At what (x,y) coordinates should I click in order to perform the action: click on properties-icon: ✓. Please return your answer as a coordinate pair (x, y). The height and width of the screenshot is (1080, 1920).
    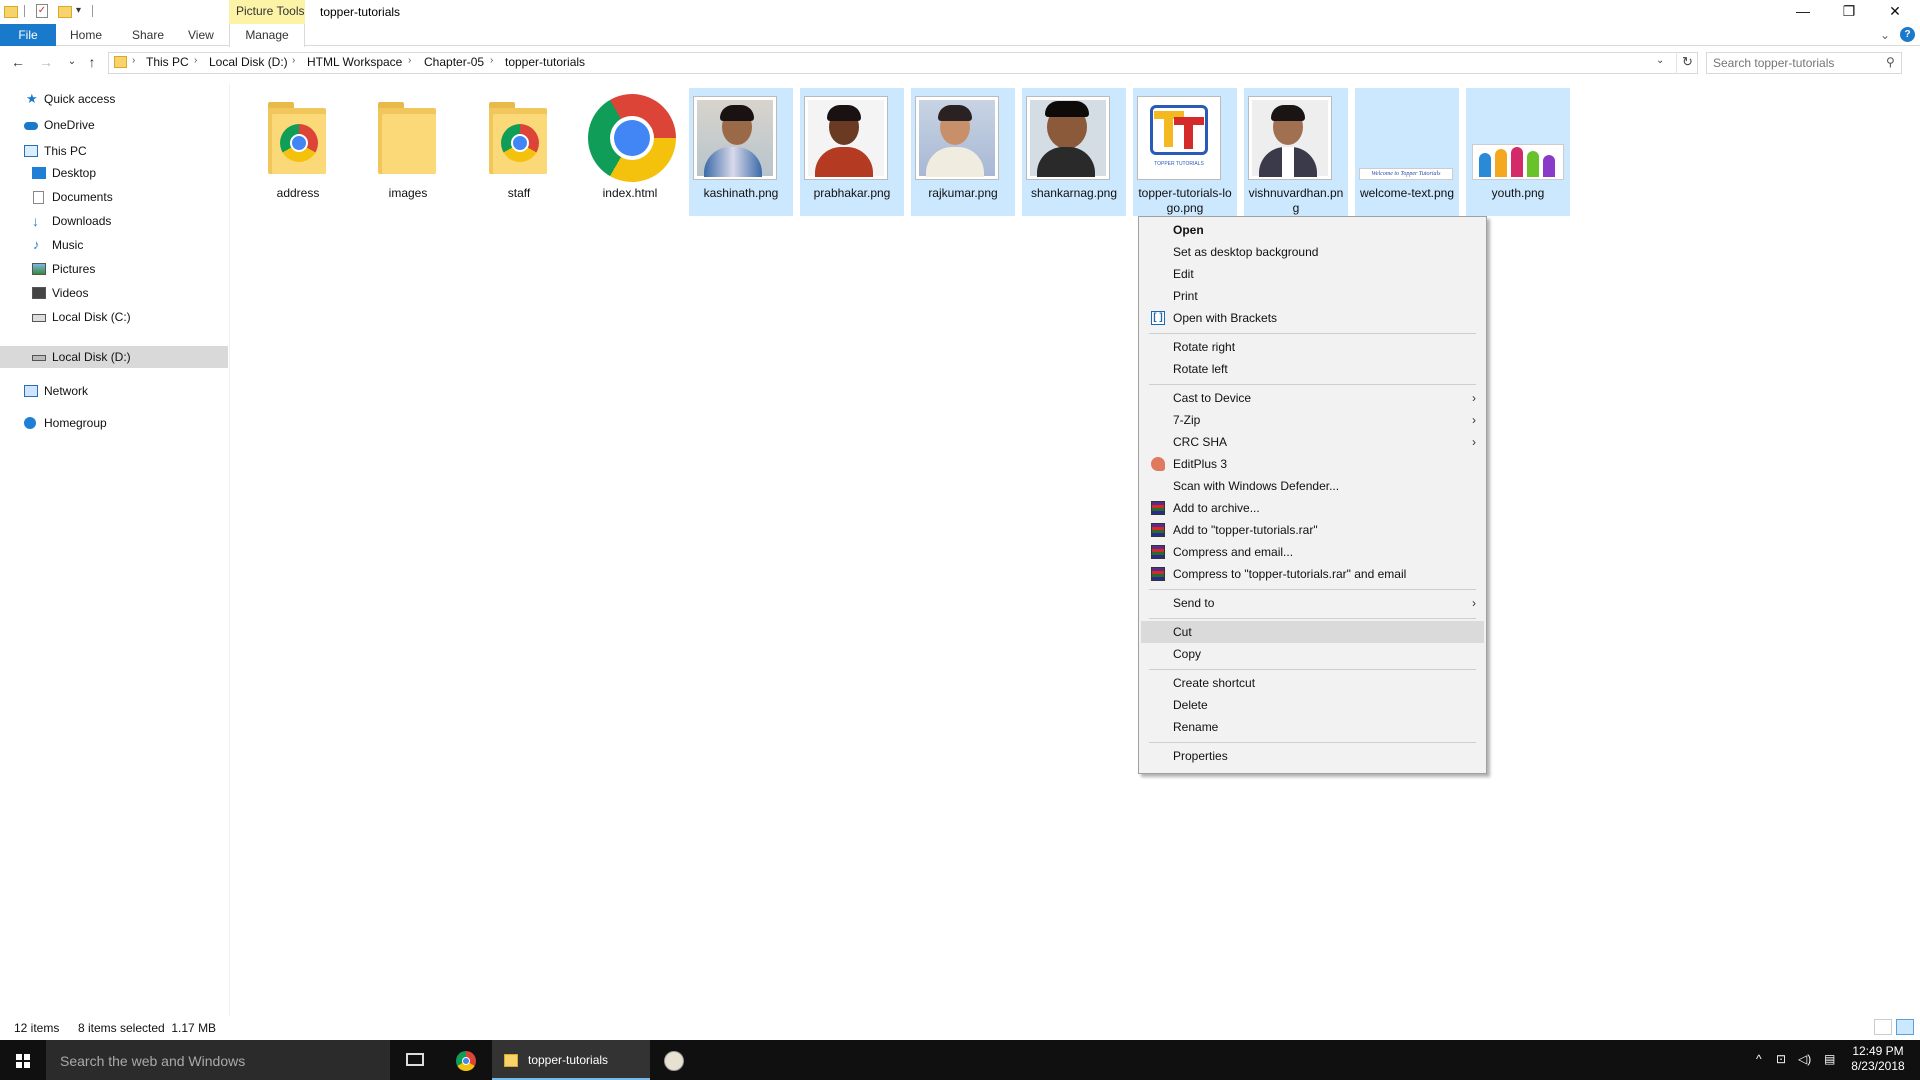
    Looking at the image, I should click on (42, 11).